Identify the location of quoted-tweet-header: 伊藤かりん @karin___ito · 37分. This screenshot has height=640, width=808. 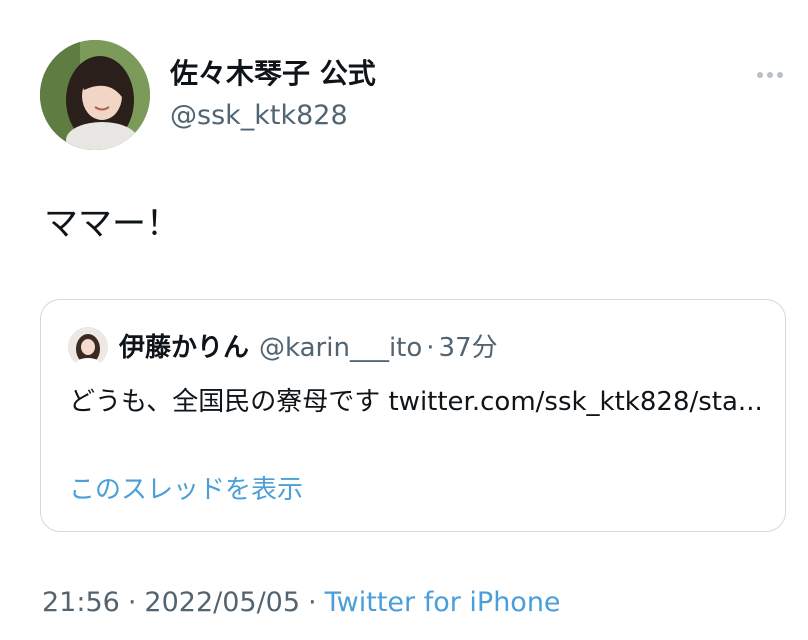
(308, 348).